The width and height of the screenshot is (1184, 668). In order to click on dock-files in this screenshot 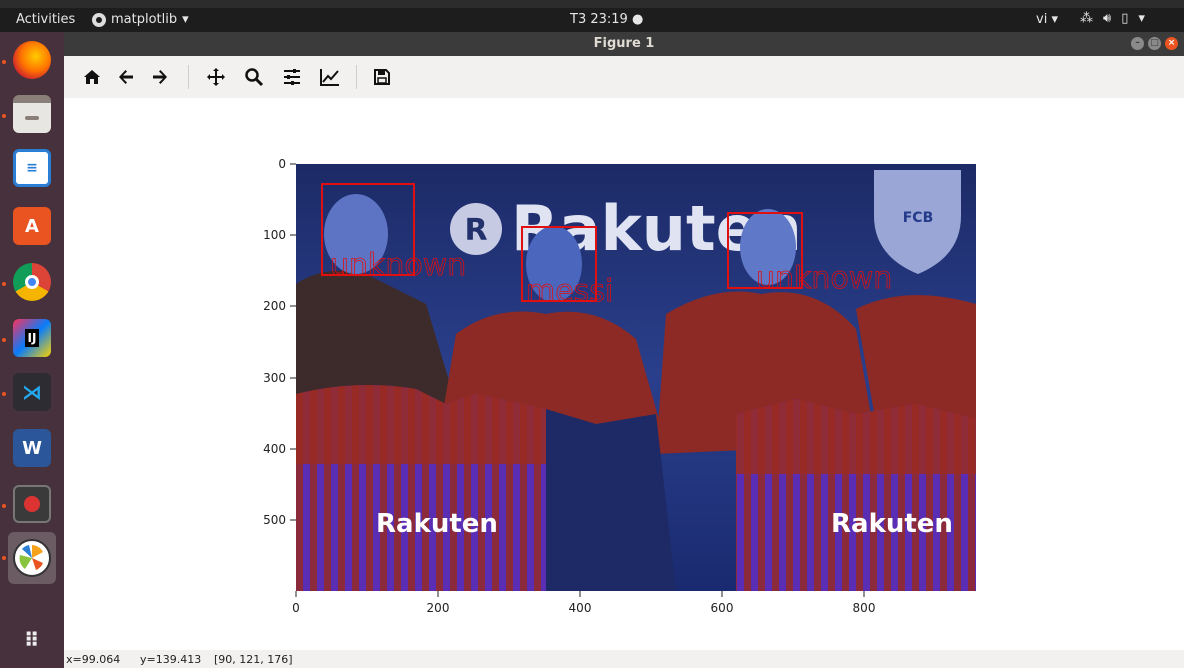, I will do `click(32, 114)`.